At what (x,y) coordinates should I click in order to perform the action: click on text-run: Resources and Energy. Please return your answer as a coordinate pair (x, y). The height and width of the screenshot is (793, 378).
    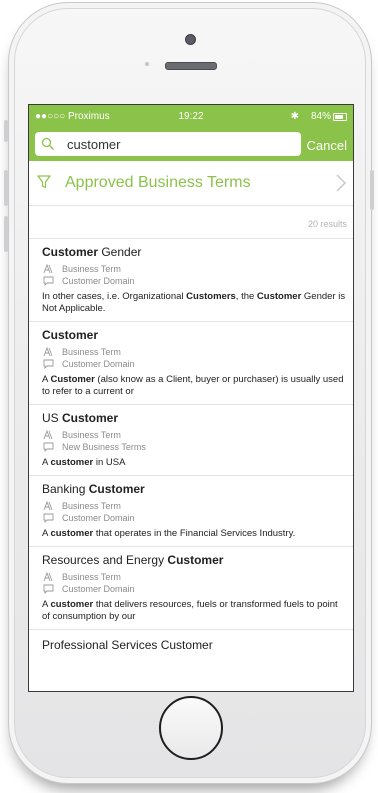
    Looking at the image, I should click on (105, 560).